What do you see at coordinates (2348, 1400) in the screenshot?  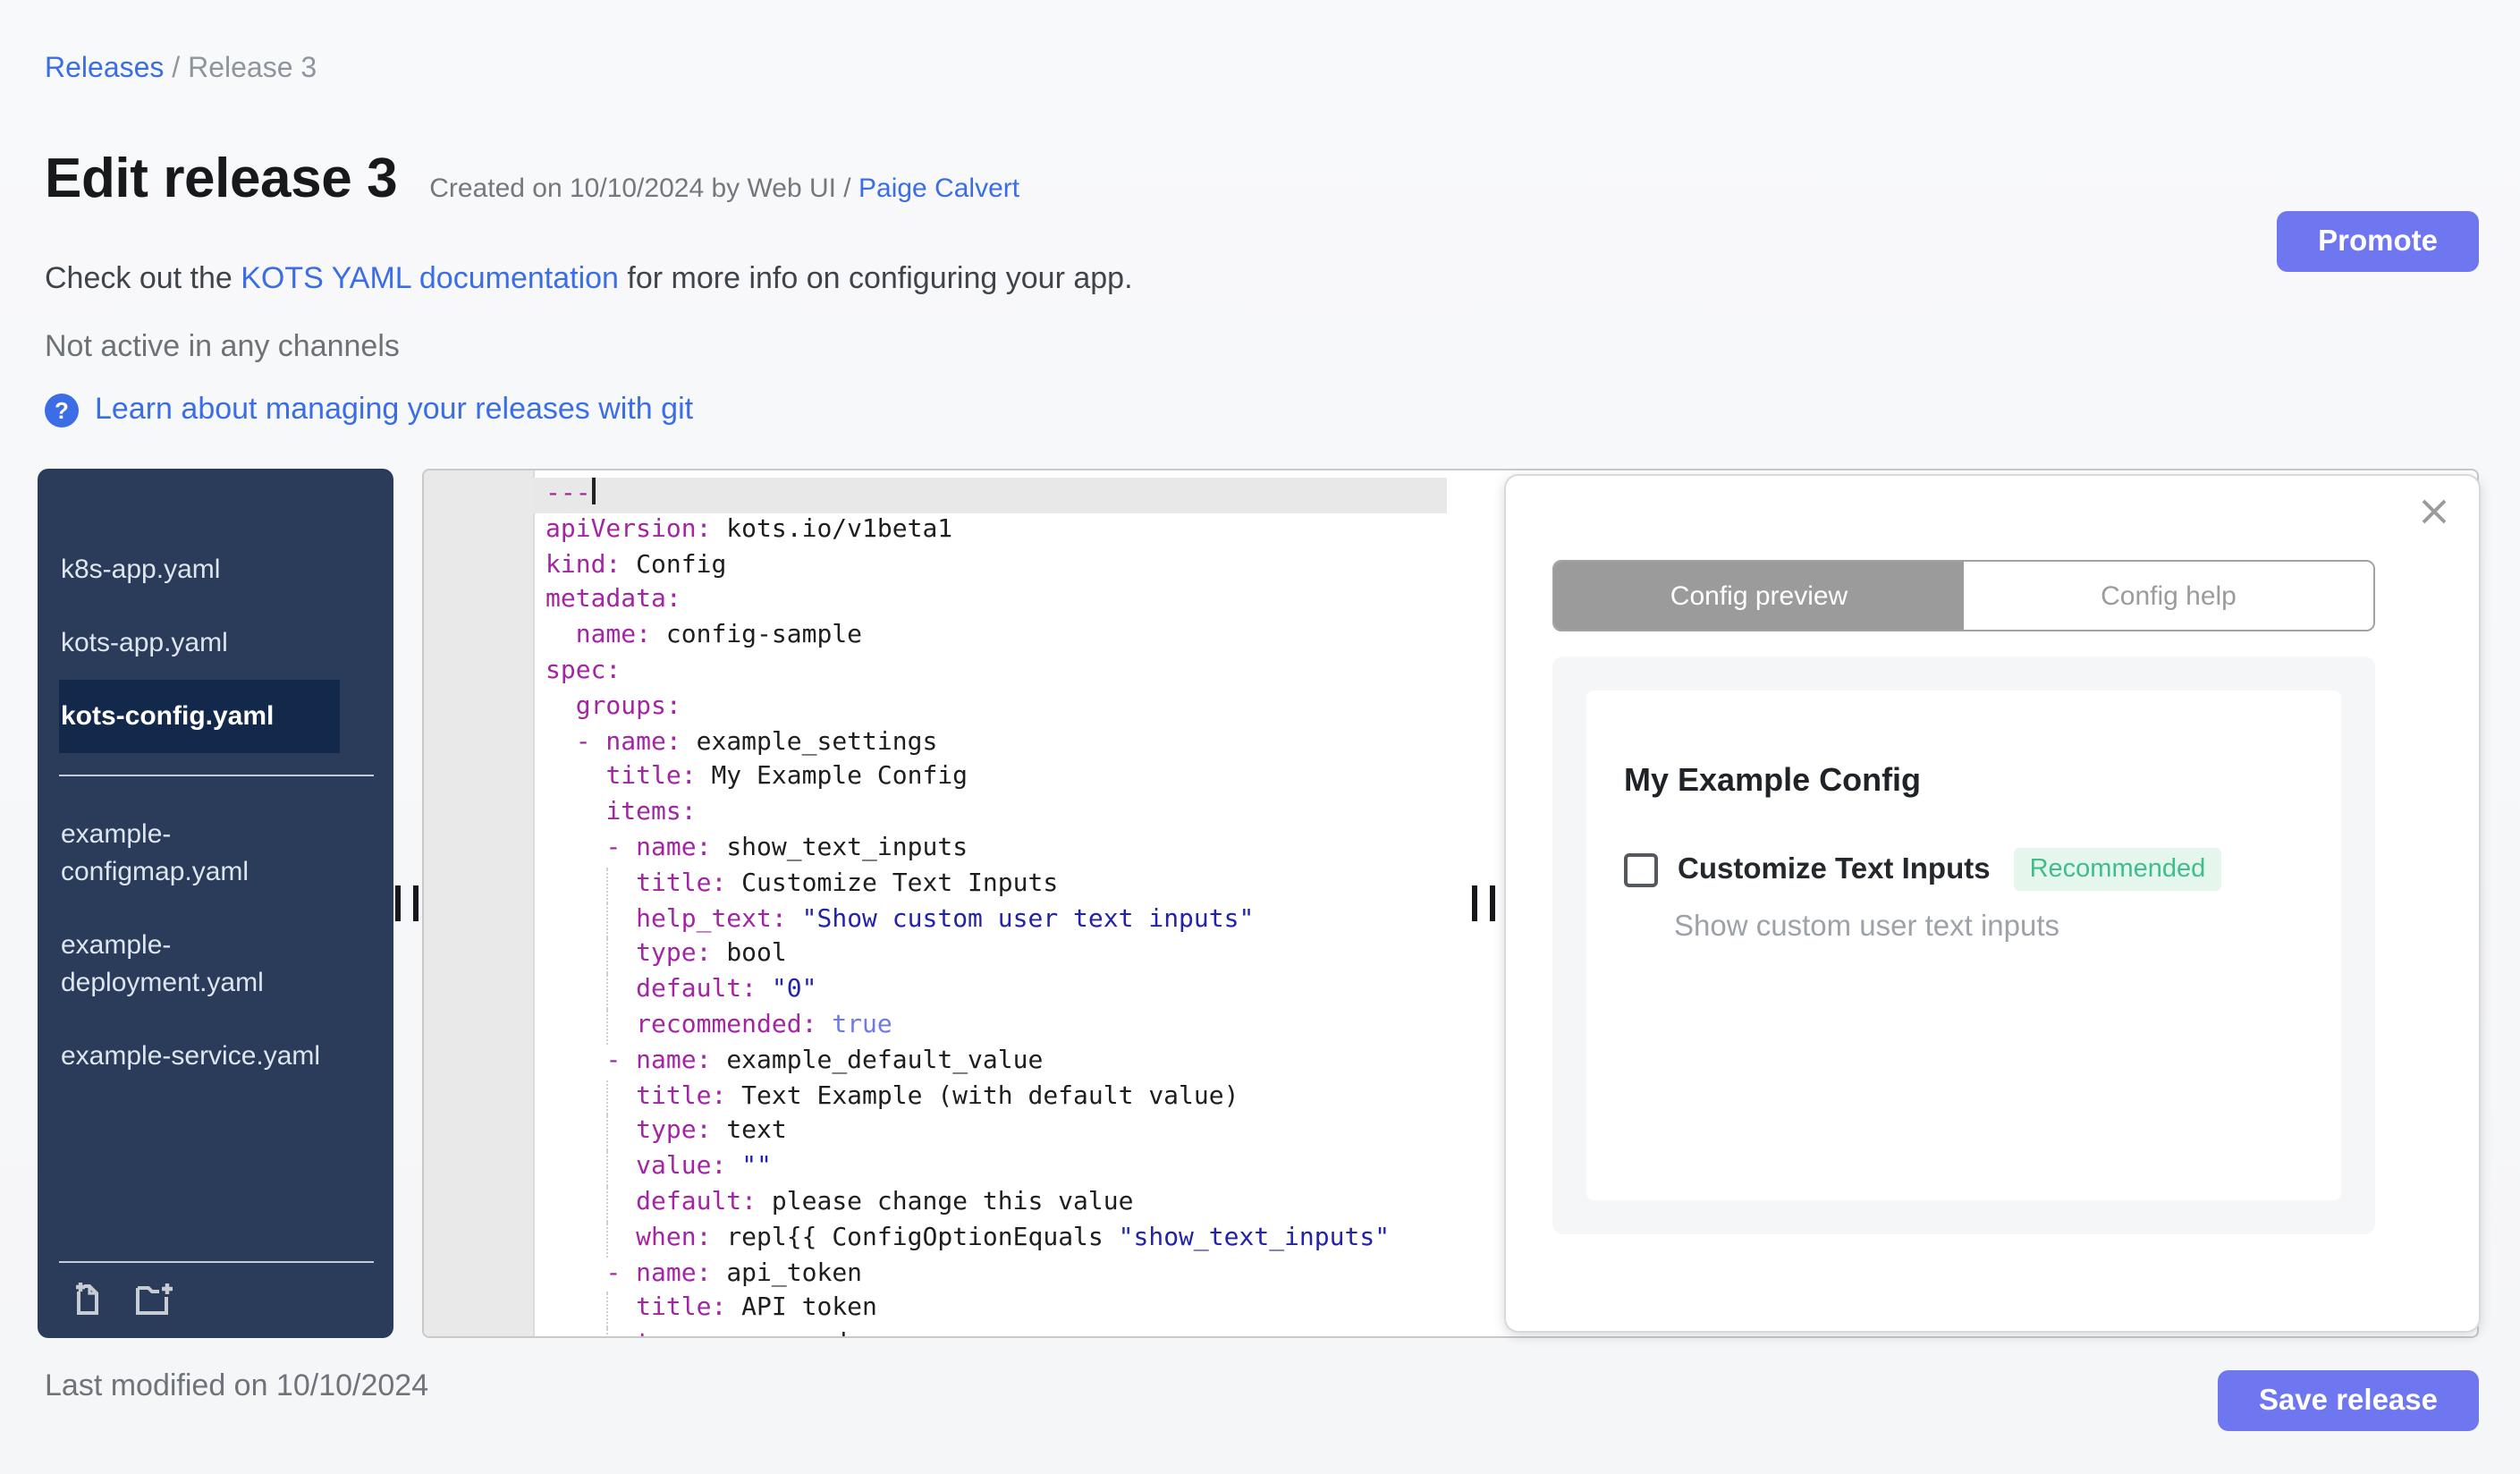 I see `save-release-button: Save release` at bounding box center [2348, 1400].